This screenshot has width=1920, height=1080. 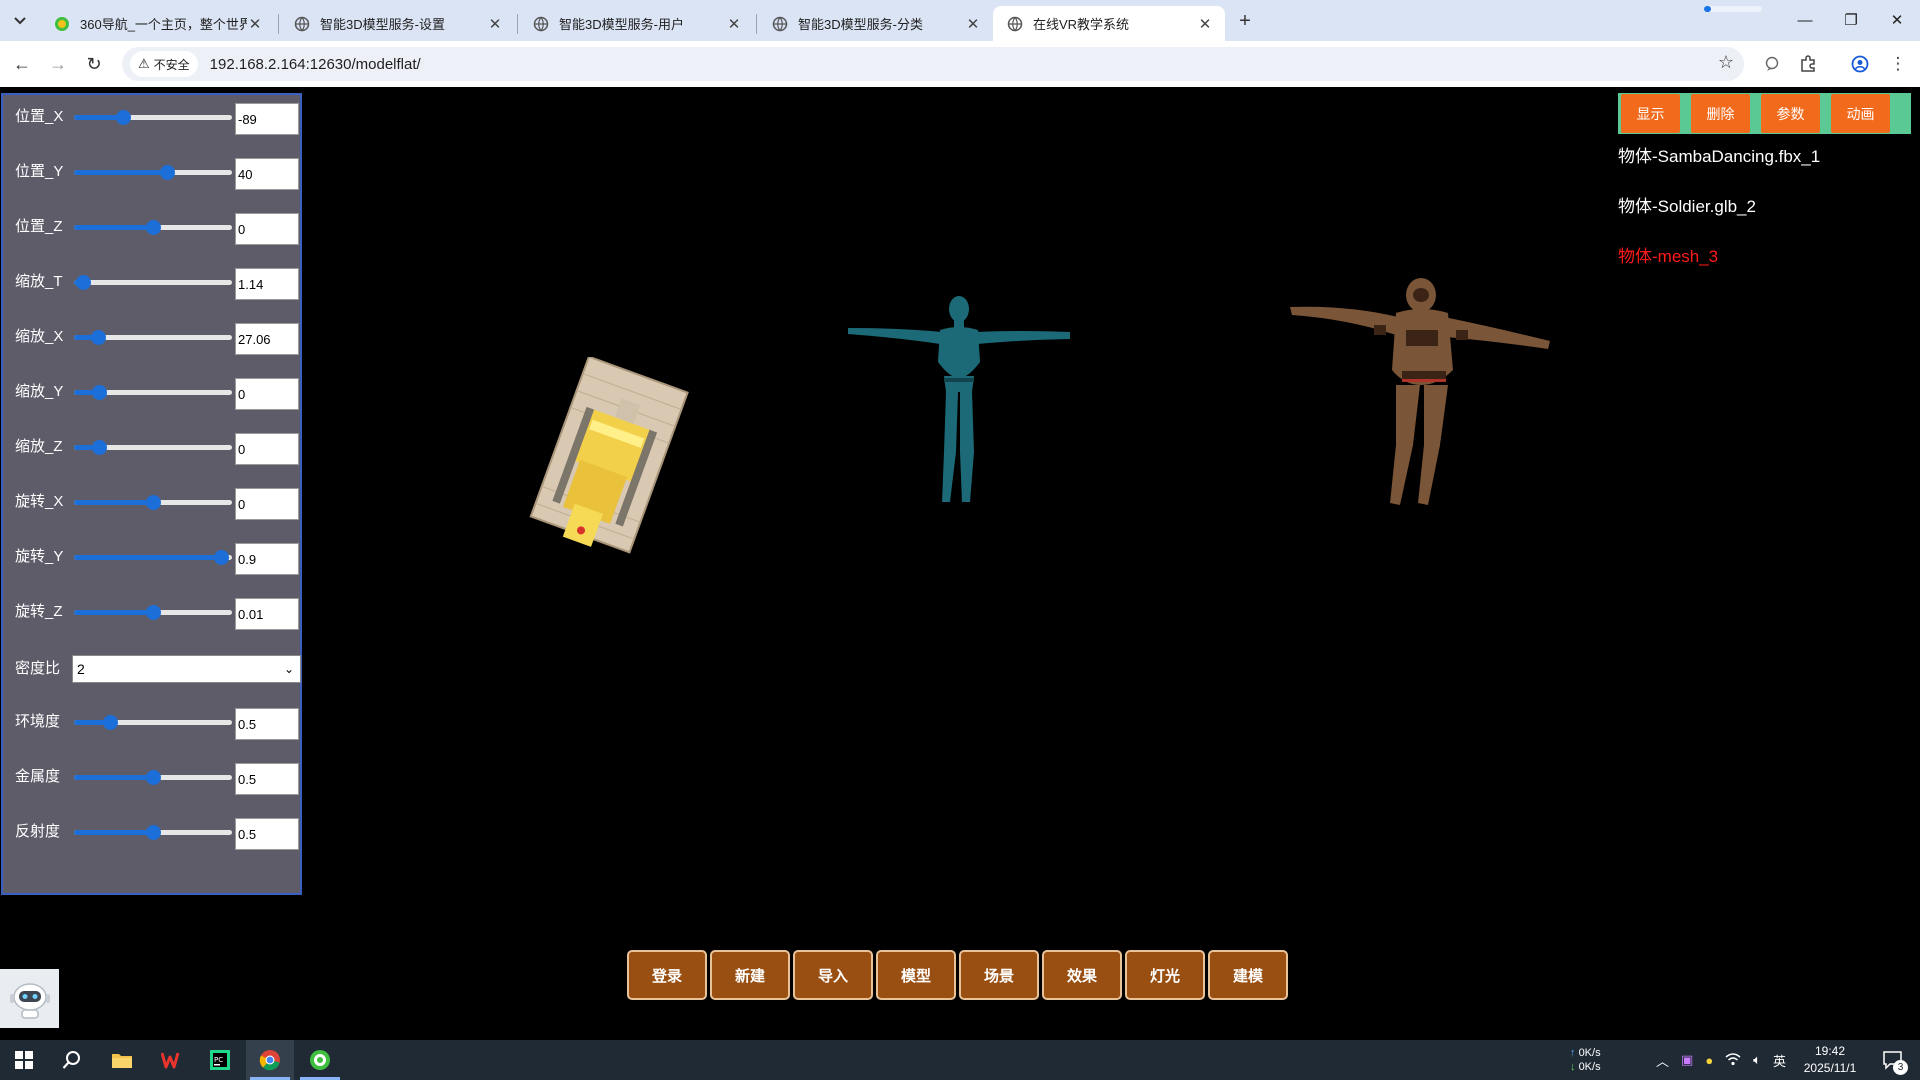 What do you see at coordinates (1897, 20) in the screenshot?
I see `close-window-button: ✕` at bounding box center [1897, 20].